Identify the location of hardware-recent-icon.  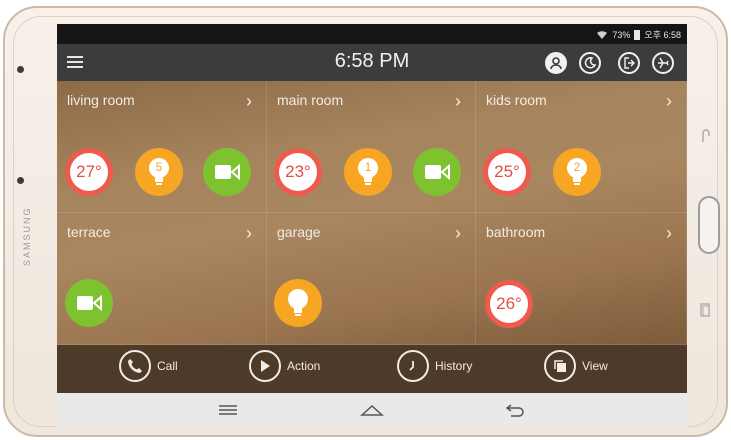
(705, 310).